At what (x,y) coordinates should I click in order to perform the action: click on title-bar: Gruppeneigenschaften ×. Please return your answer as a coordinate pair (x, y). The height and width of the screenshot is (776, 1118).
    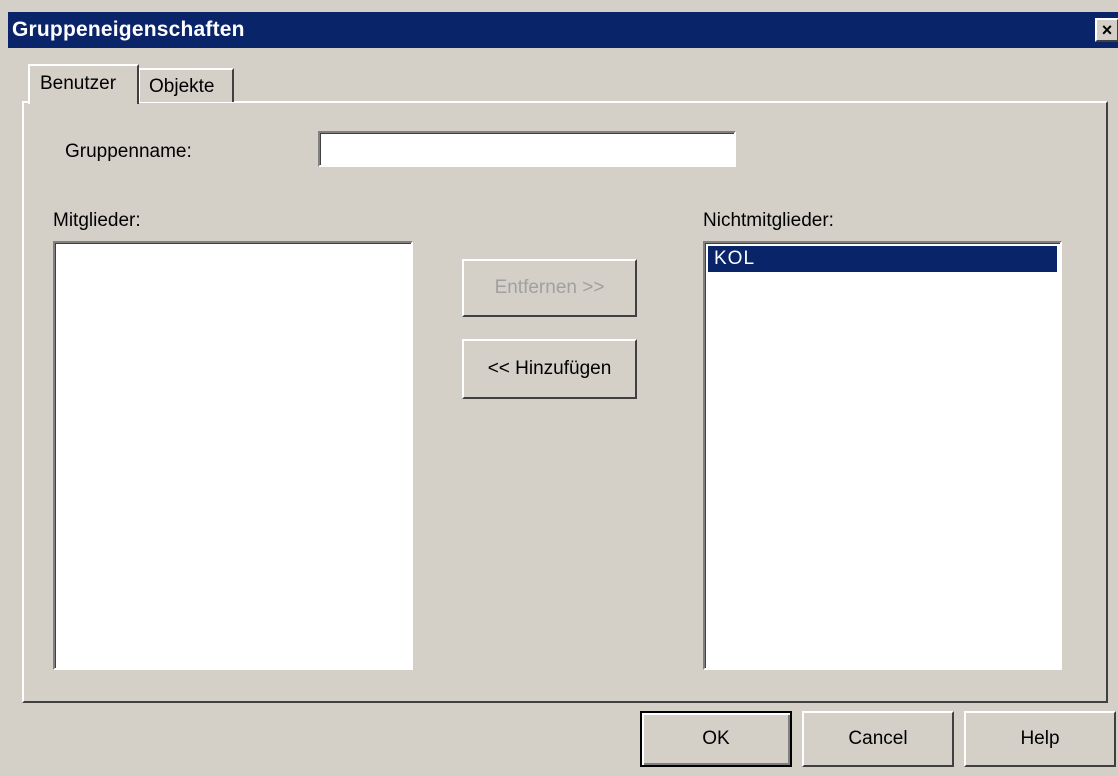
    Looking at the image, I should click on (563, 30).